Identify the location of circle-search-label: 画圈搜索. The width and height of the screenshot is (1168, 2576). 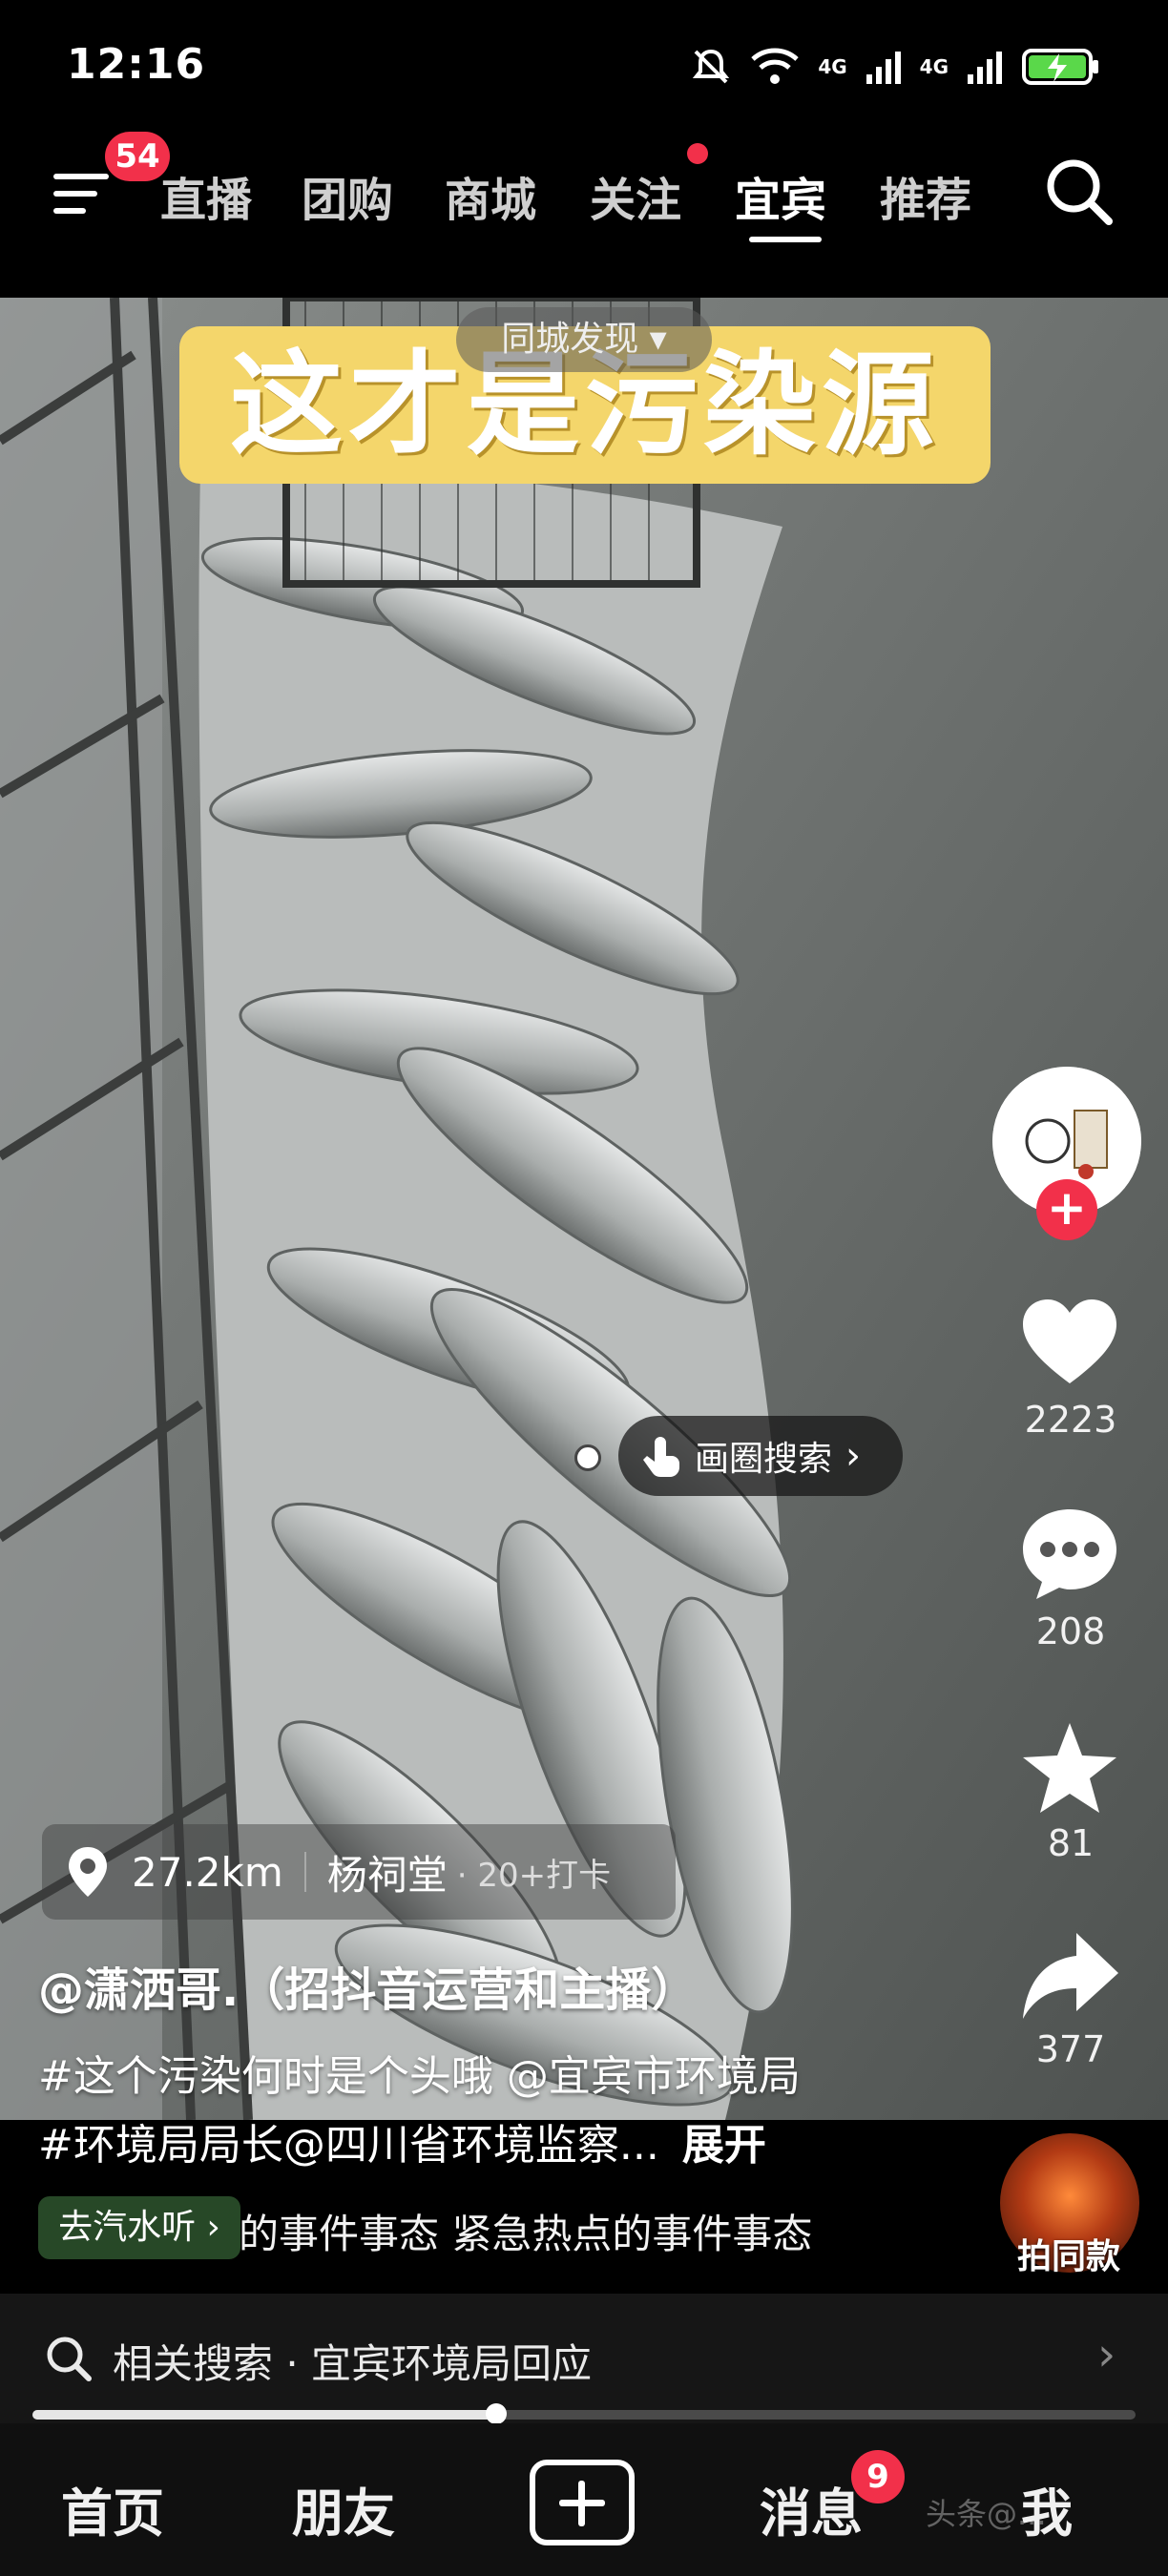
(764, 1459).